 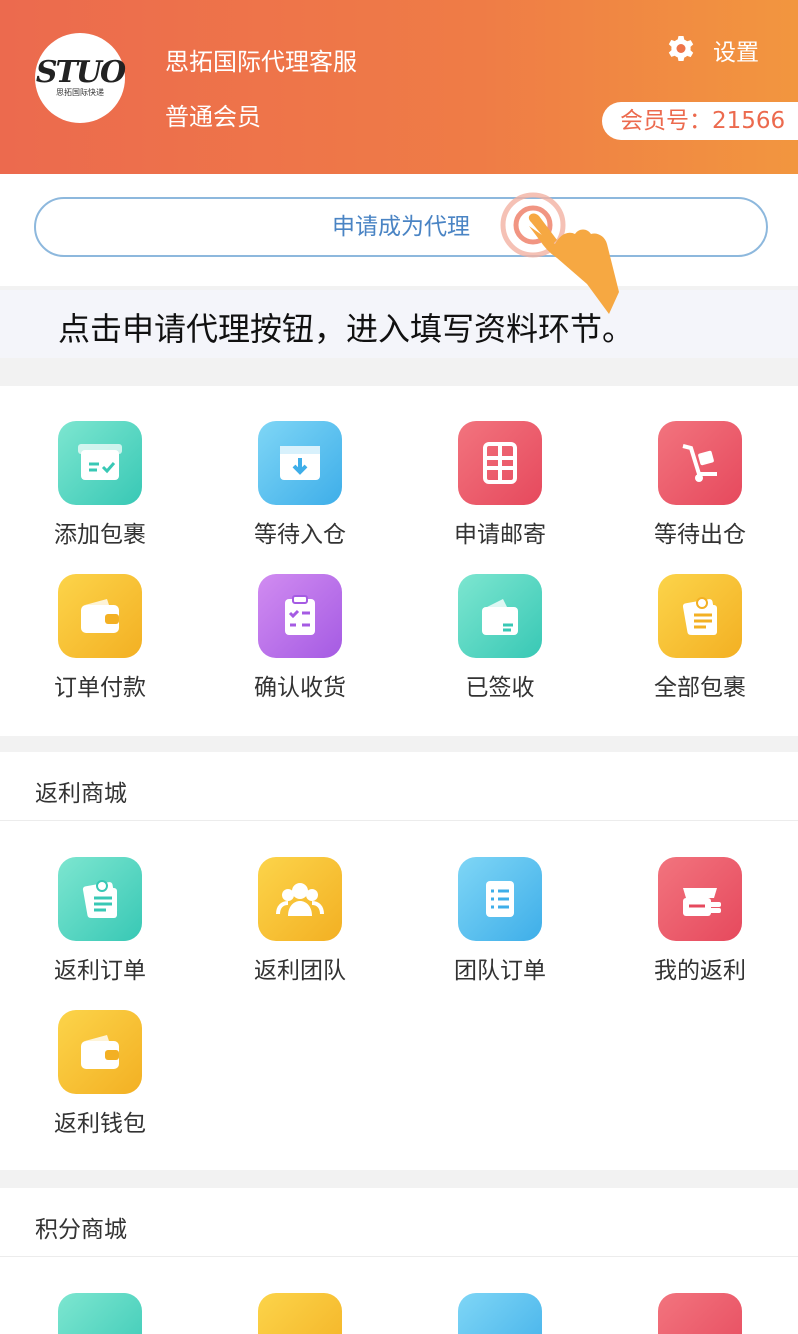 I want to click on settings-label: 设置, so click(x=736, y=53).